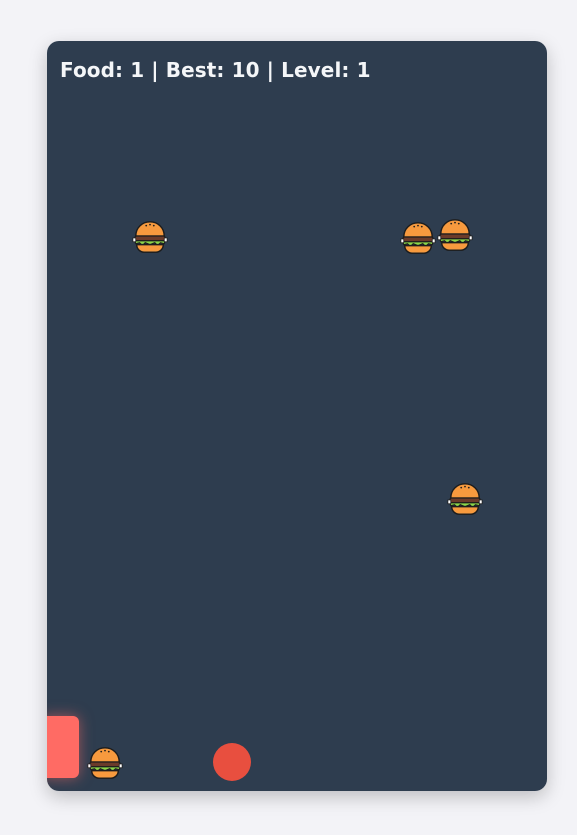 Image resolution: width=577 pixels, height=835 pixels. Describe the element at coordinates (63, 747) in the screenshot. I see `player-paddle` at that location.